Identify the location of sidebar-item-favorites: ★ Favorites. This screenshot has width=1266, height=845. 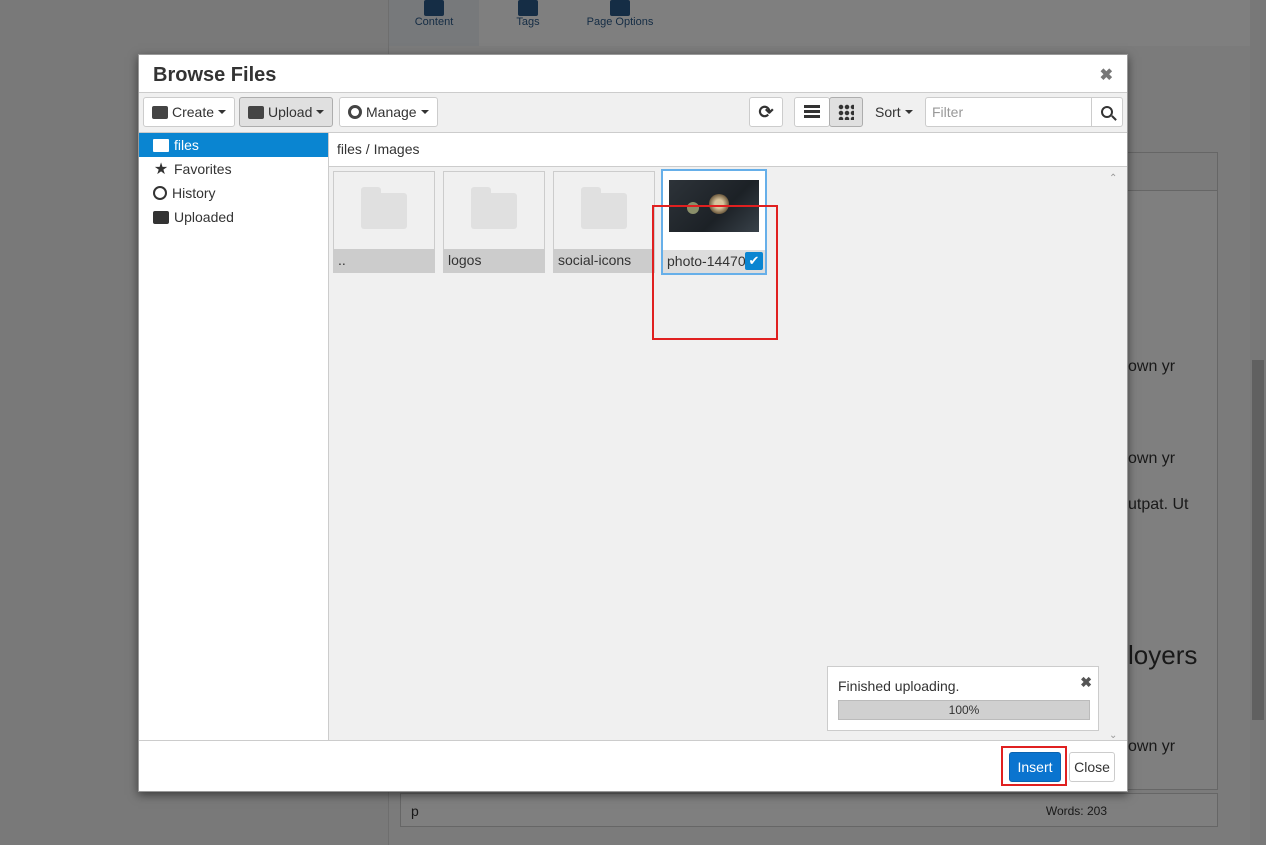
(233, 169).